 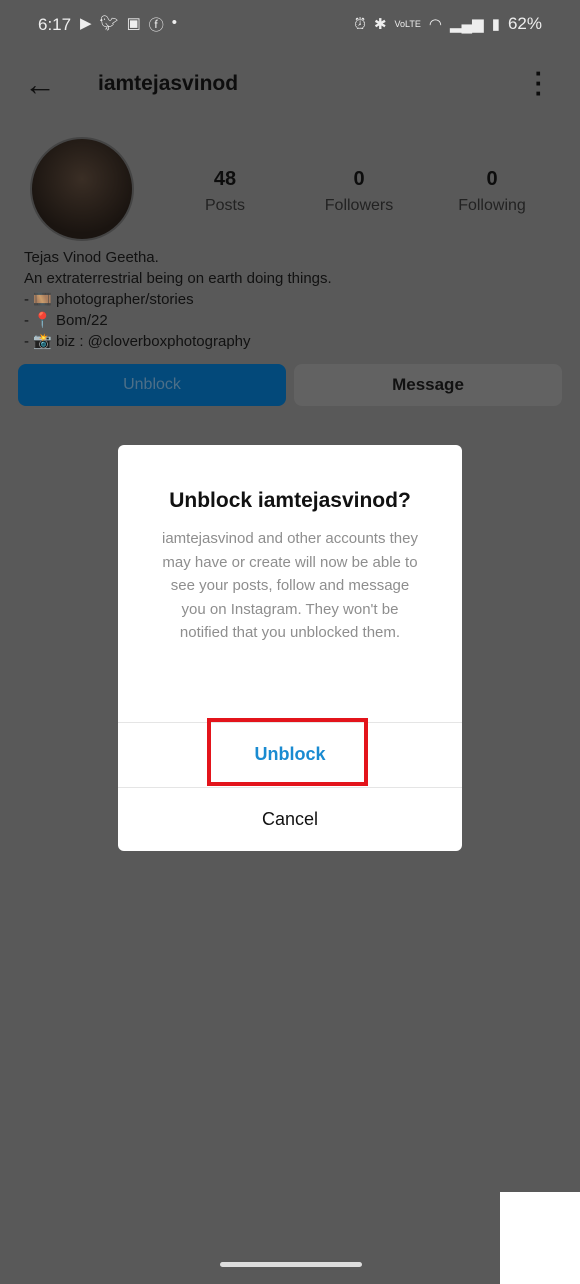 I want to click on gallery-icon: ▣, so click(x=133, y=23).